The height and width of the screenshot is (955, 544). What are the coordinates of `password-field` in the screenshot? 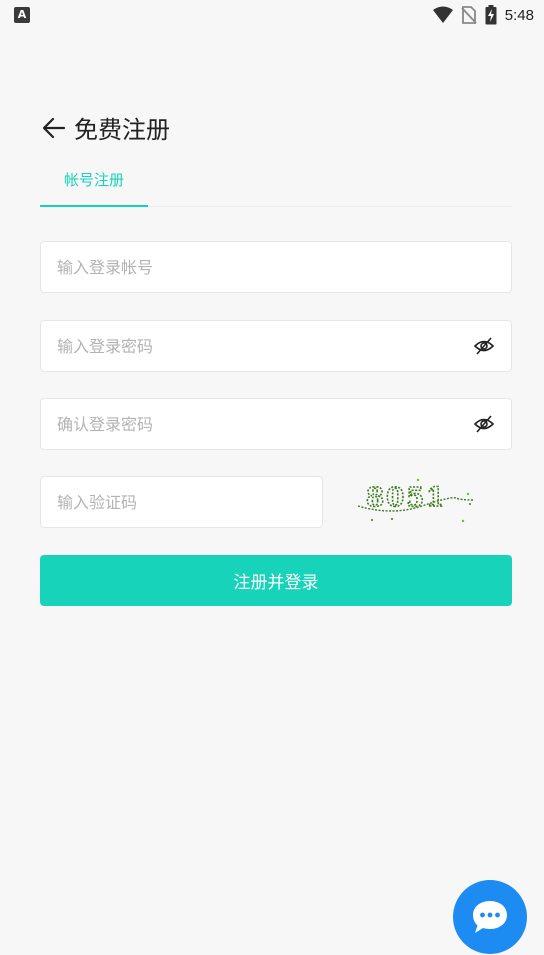 It's located at (276, 346).